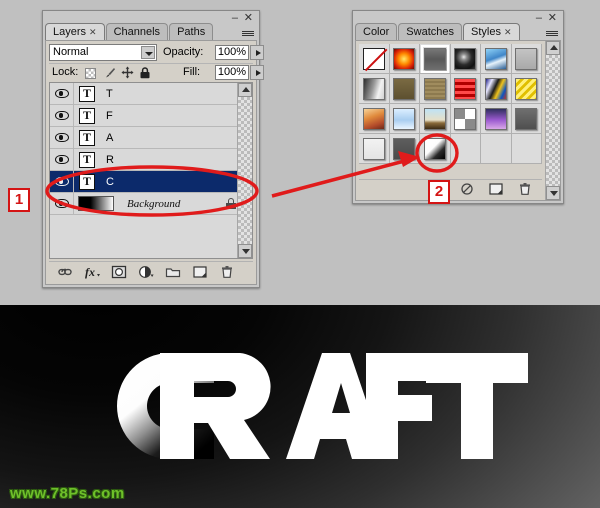  Describe the element at coordinates (127, 72) in the screenshot. I see `move-icon` at that location.